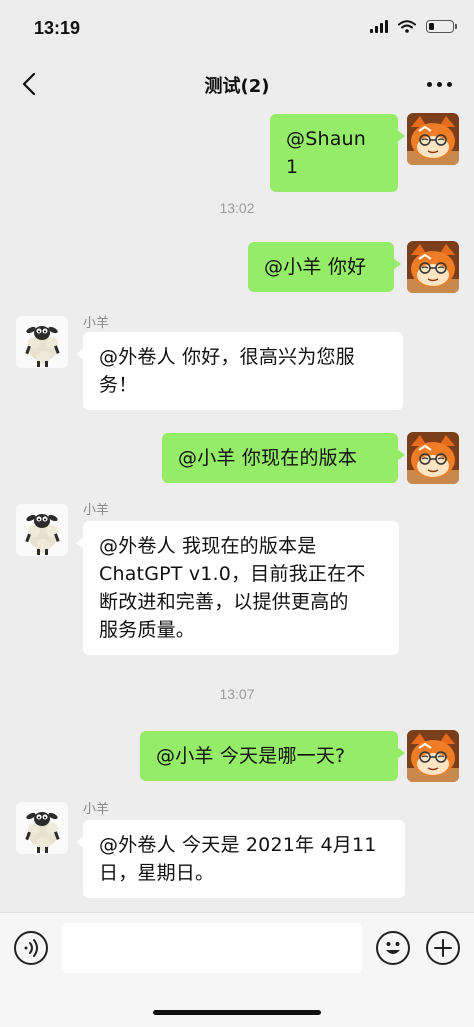 The width and height of the screenshot is (474, 1027). Describe the element at coordinates (237, 1012) in the screenshot. I see `home-indicator` at that location.